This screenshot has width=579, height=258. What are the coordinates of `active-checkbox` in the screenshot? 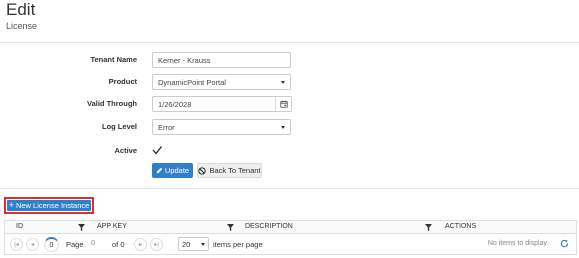 It's located at (157, 150).